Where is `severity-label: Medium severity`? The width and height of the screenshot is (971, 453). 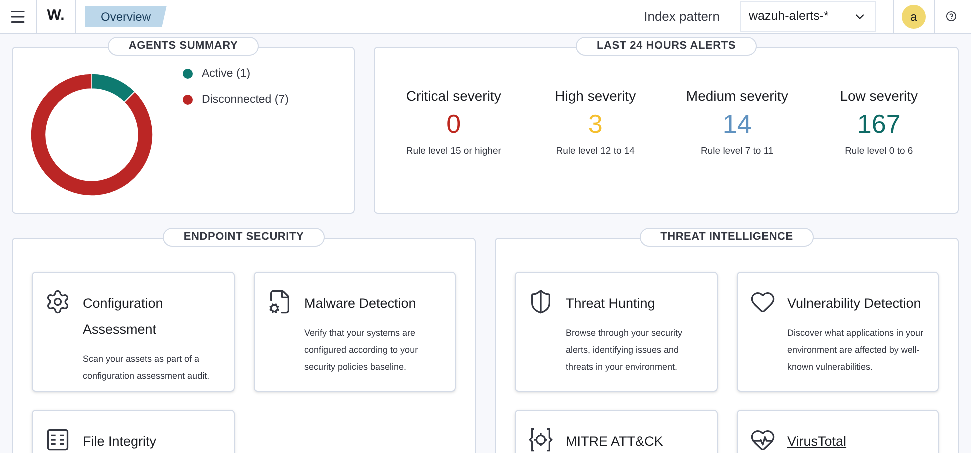
severity-label: Medium severity is located at coordinates (737, 96).